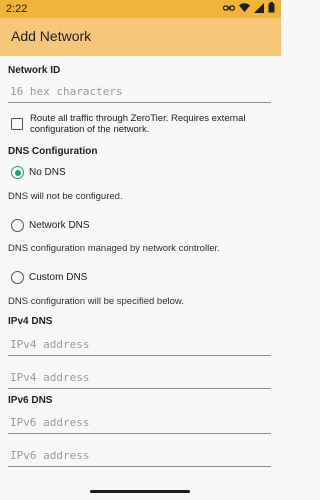  I want to click on network-id-label: Network ID, so click(34, 70).